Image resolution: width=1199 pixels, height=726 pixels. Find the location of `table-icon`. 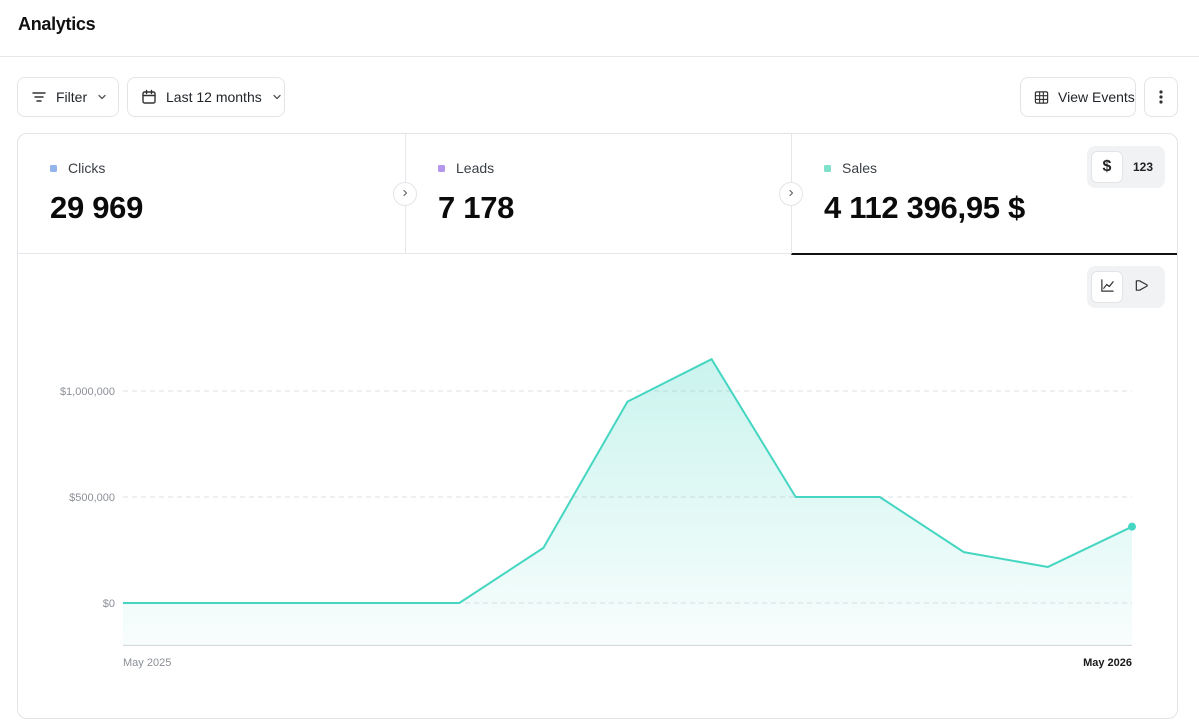

table-icon is located at coordinates (1041, 97).